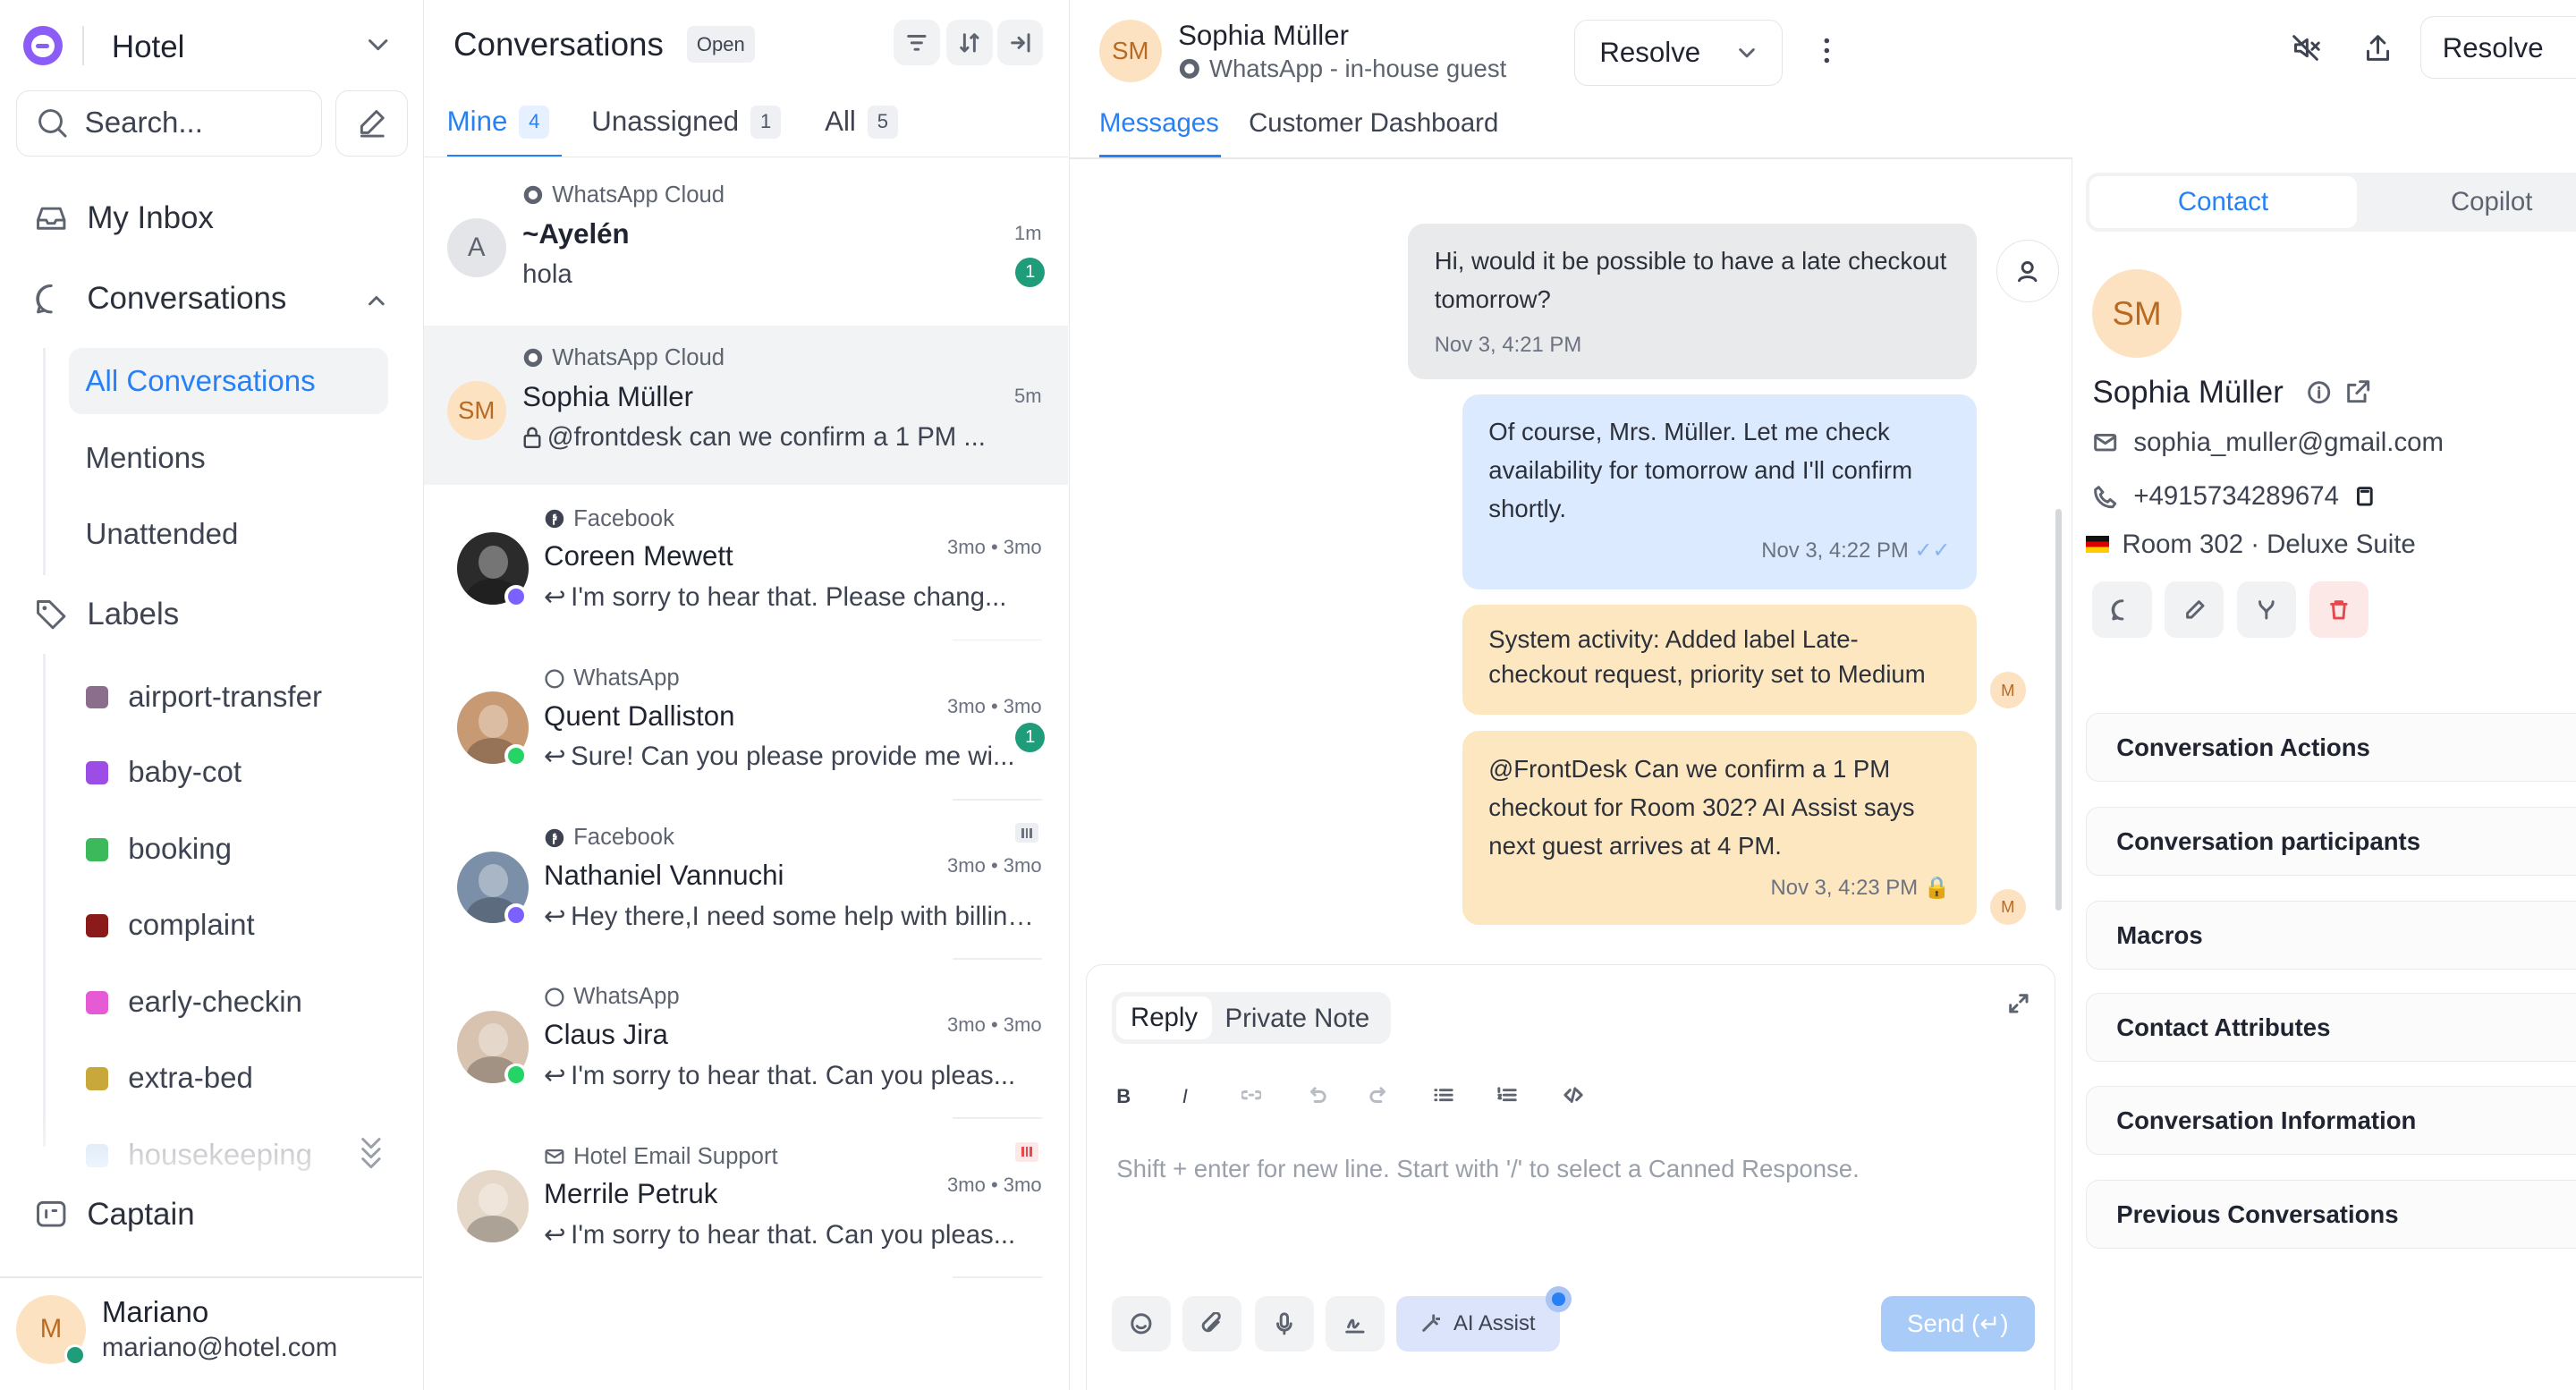  What do you see at coordinates (158, 850) in the screenshot?
I see `label-item: booking` at bounding box center [158, 850].